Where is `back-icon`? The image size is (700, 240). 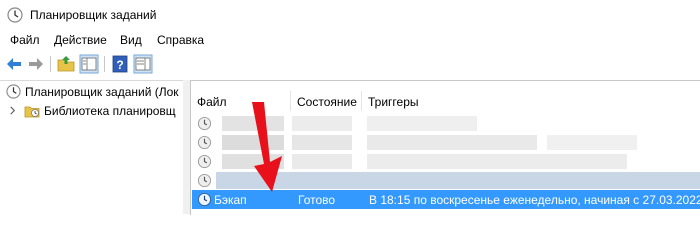
back-icon is located at coordinates (14, 64).